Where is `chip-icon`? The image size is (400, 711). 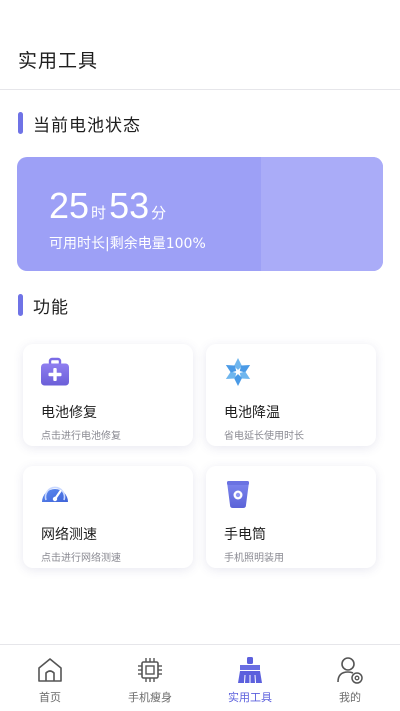 chip-icon is located at coordinates (150, 670).